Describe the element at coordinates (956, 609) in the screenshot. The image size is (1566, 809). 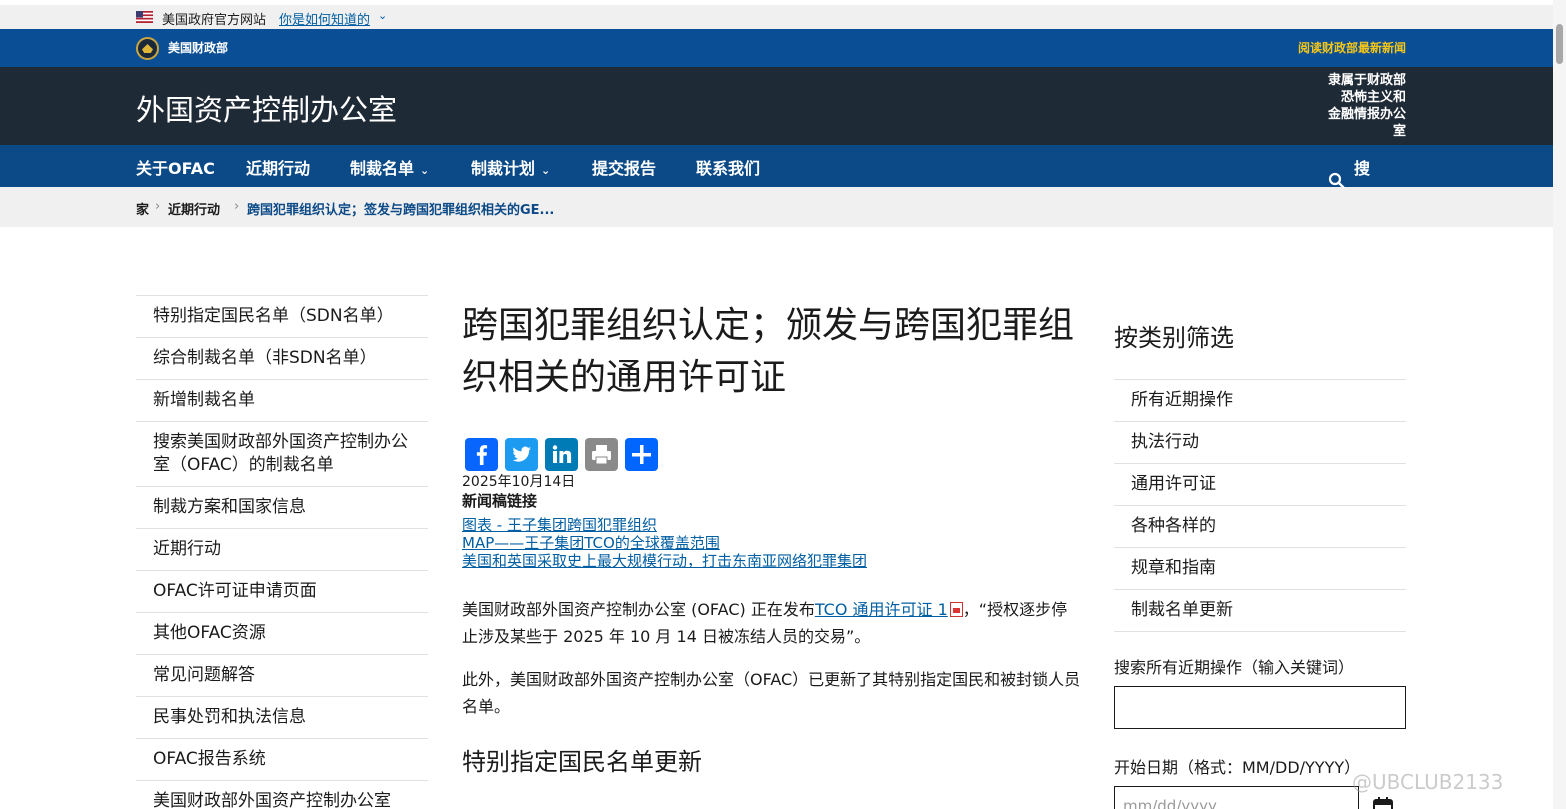
I see `pdf-icon` at that location.